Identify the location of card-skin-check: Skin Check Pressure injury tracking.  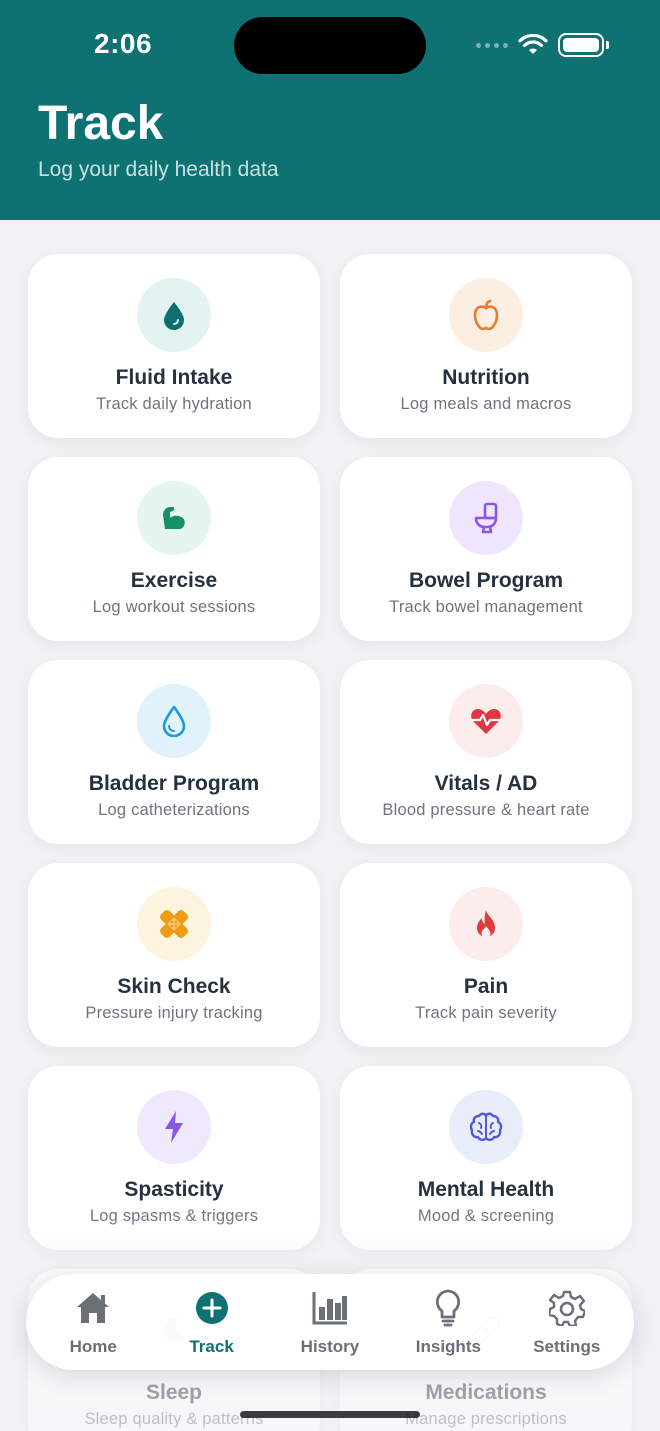
(174, 955).